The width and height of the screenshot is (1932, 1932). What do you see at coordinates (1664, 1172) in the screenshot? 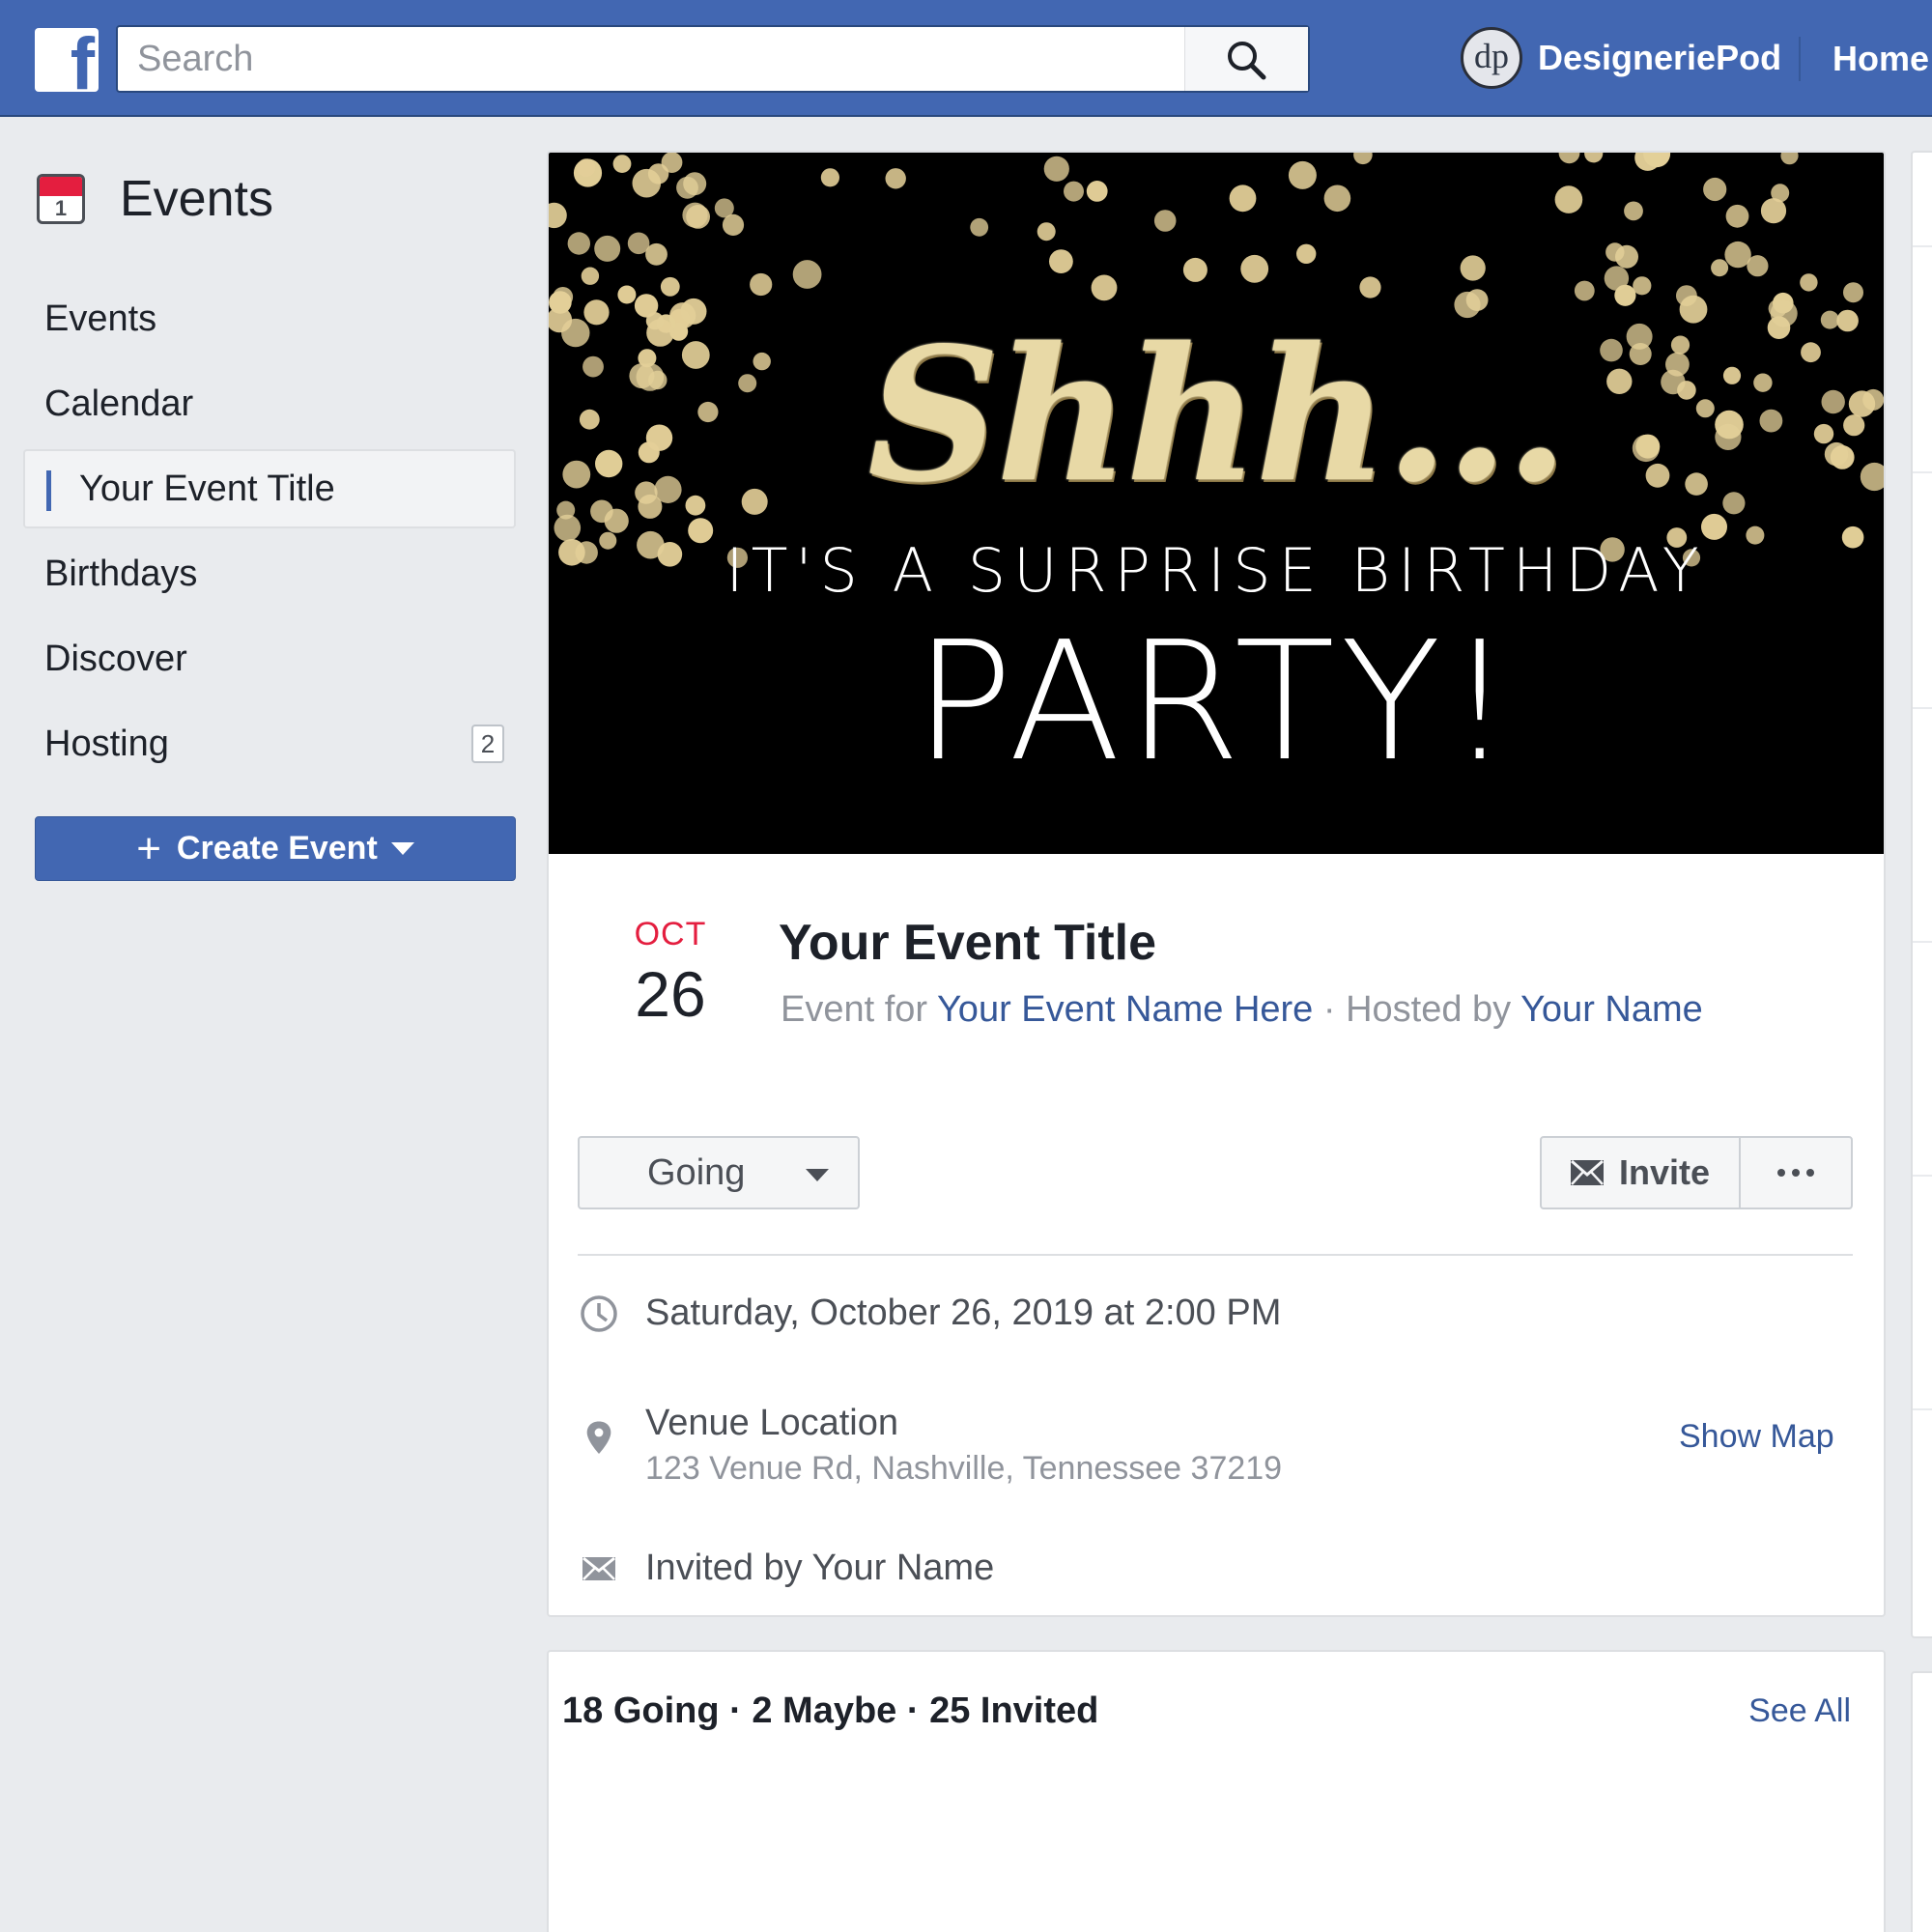
I see `invite-label: Invite` at bounding box center [1664, 1172].